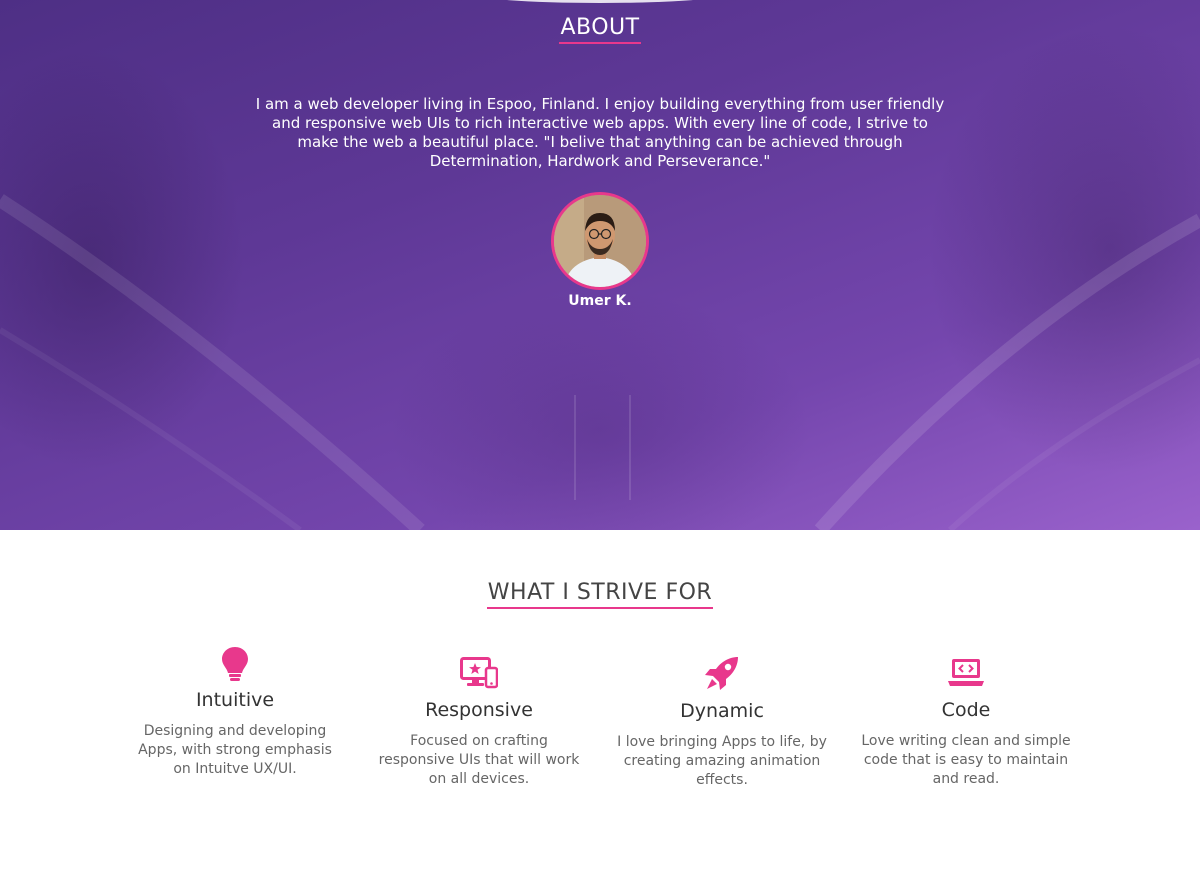 This screenshot has width=1200, height=887. Describe the element at coordinates (966, 710) in the screenshot. I see `feature-title: Code` at that location.